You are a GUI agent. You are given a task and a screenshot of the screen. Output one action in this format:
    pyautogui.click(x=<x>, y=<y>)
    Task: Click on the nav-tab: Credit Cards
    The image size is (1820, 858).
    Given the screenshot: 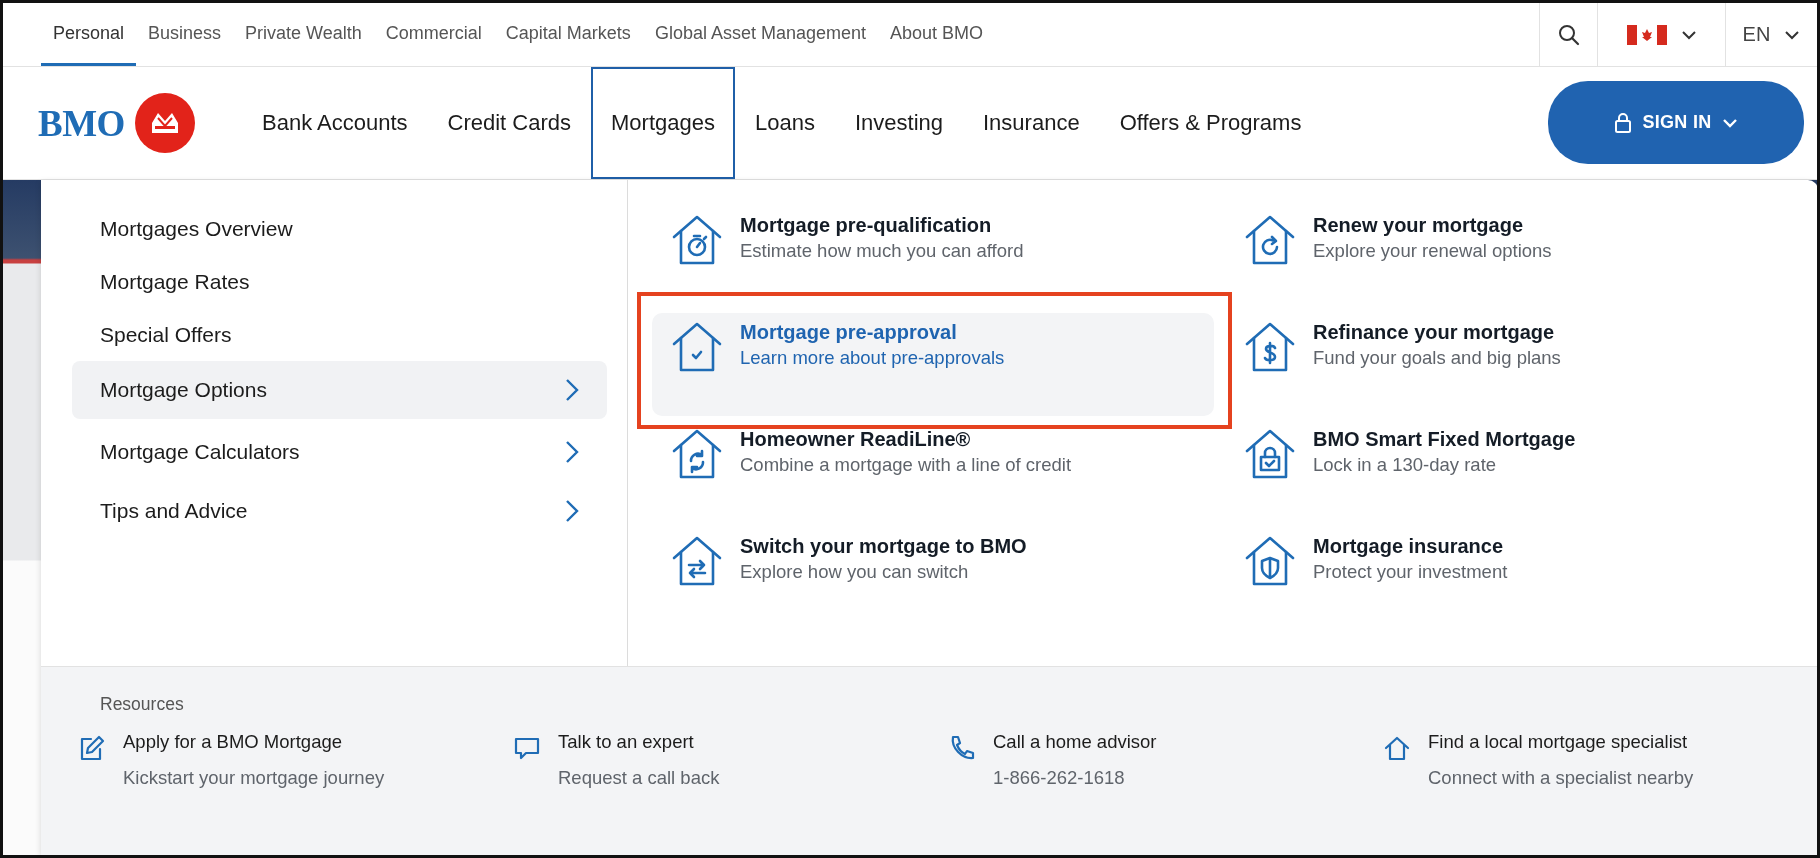 What is the action you would take?
    pyautogui.click(x=509, y=123)
    